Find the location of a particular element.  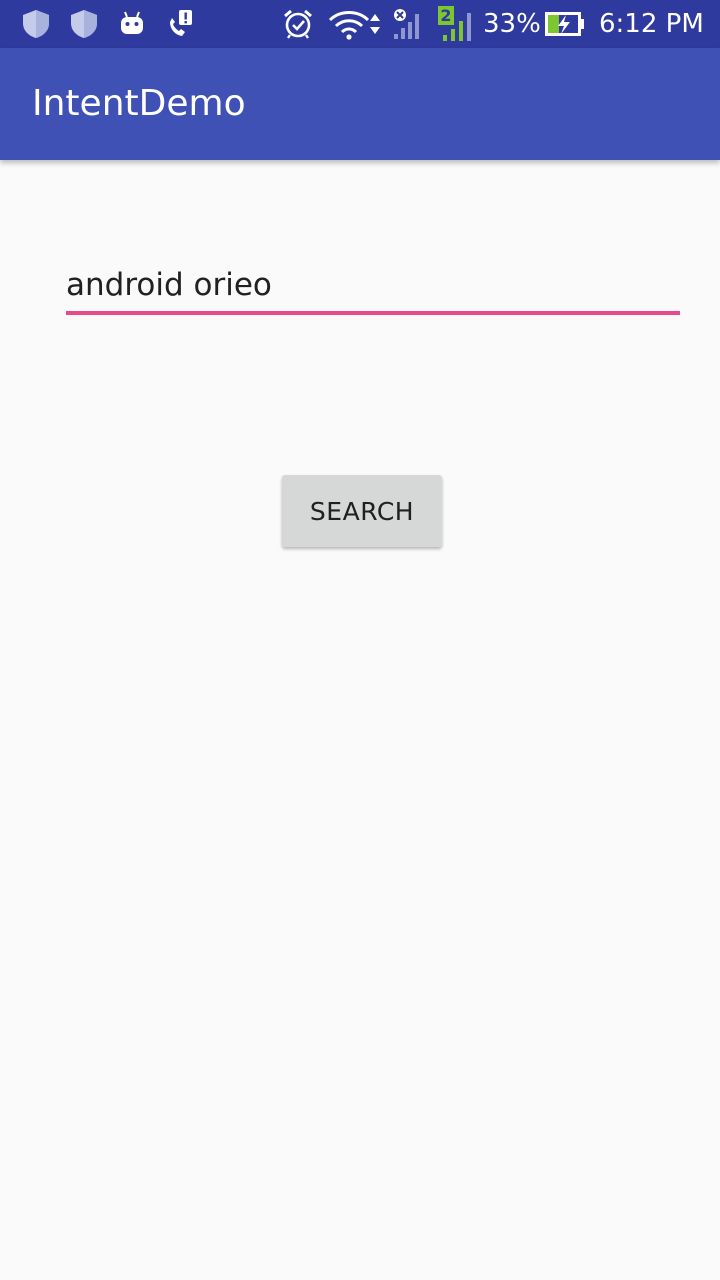

app-title: IntentDemo is located at coordinates (139, 103).